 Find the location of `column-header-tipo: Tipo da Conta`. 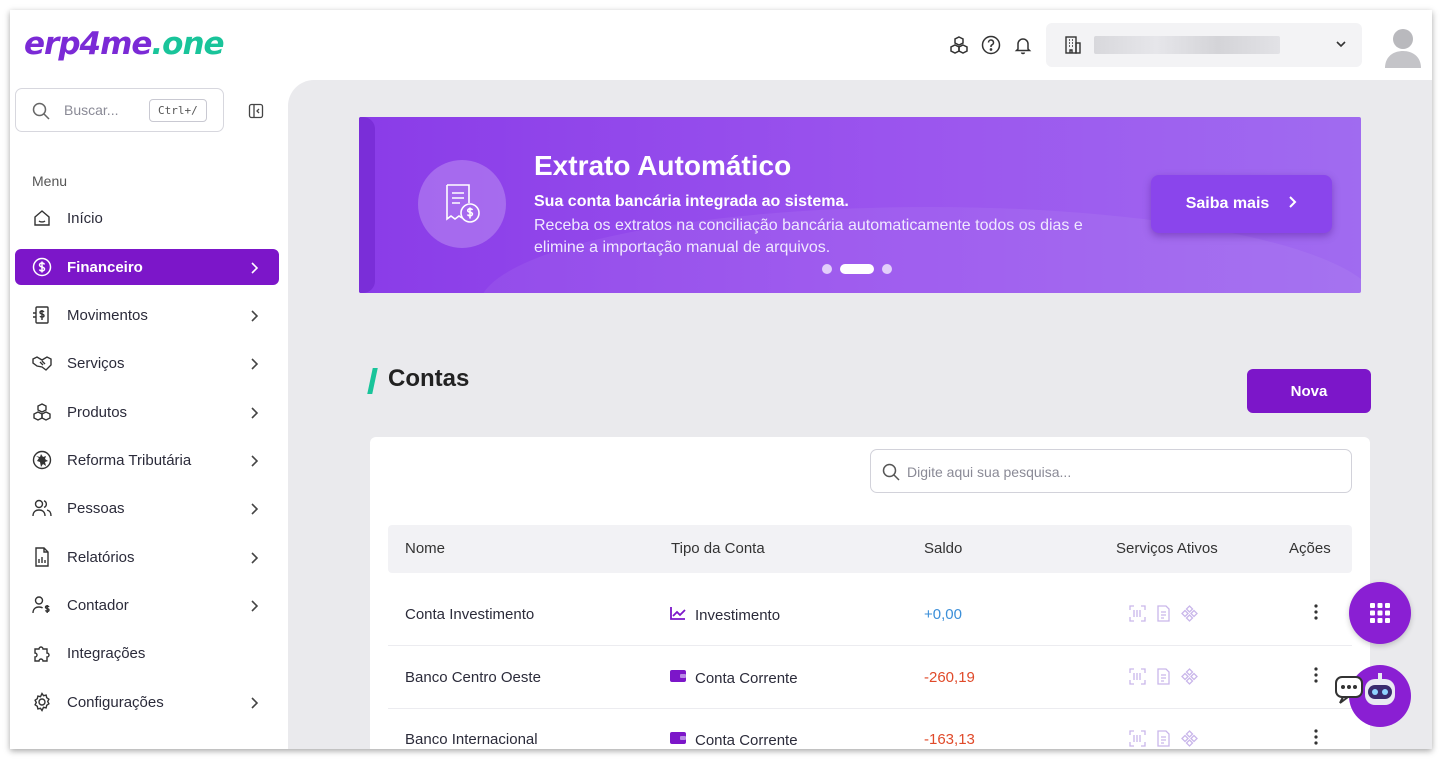

column-header-tipo: Tipo da Conta is located at coordinates (718, 548).